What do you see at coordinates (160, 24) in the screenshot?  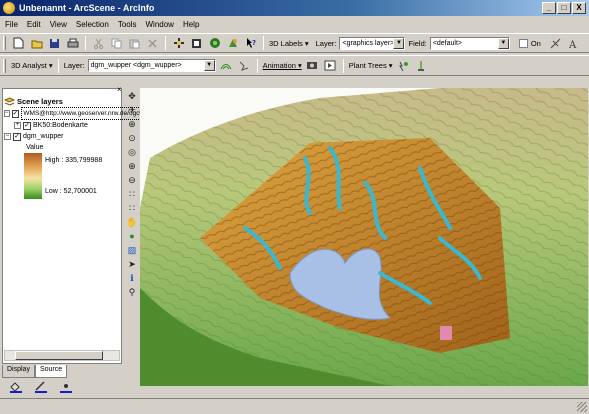 I see `menu-window: Window` at bounding box center [160, 24].